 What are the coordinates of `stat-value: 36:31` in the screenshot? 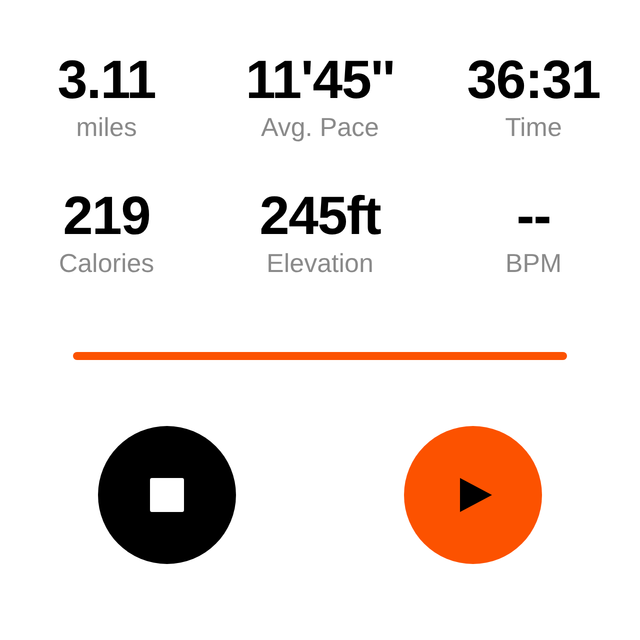 It's located at (533, 80).